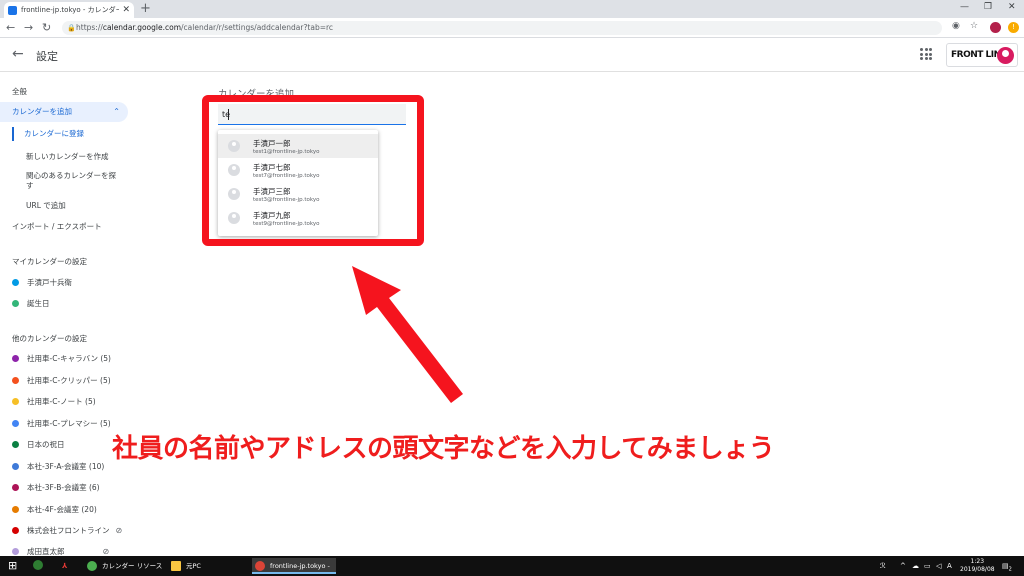 This screenshot has width=1024, height=576. Describe the element at coordinates (12, 566) in the screenshot. I see `windows-start-icon: ⊞` at that location.